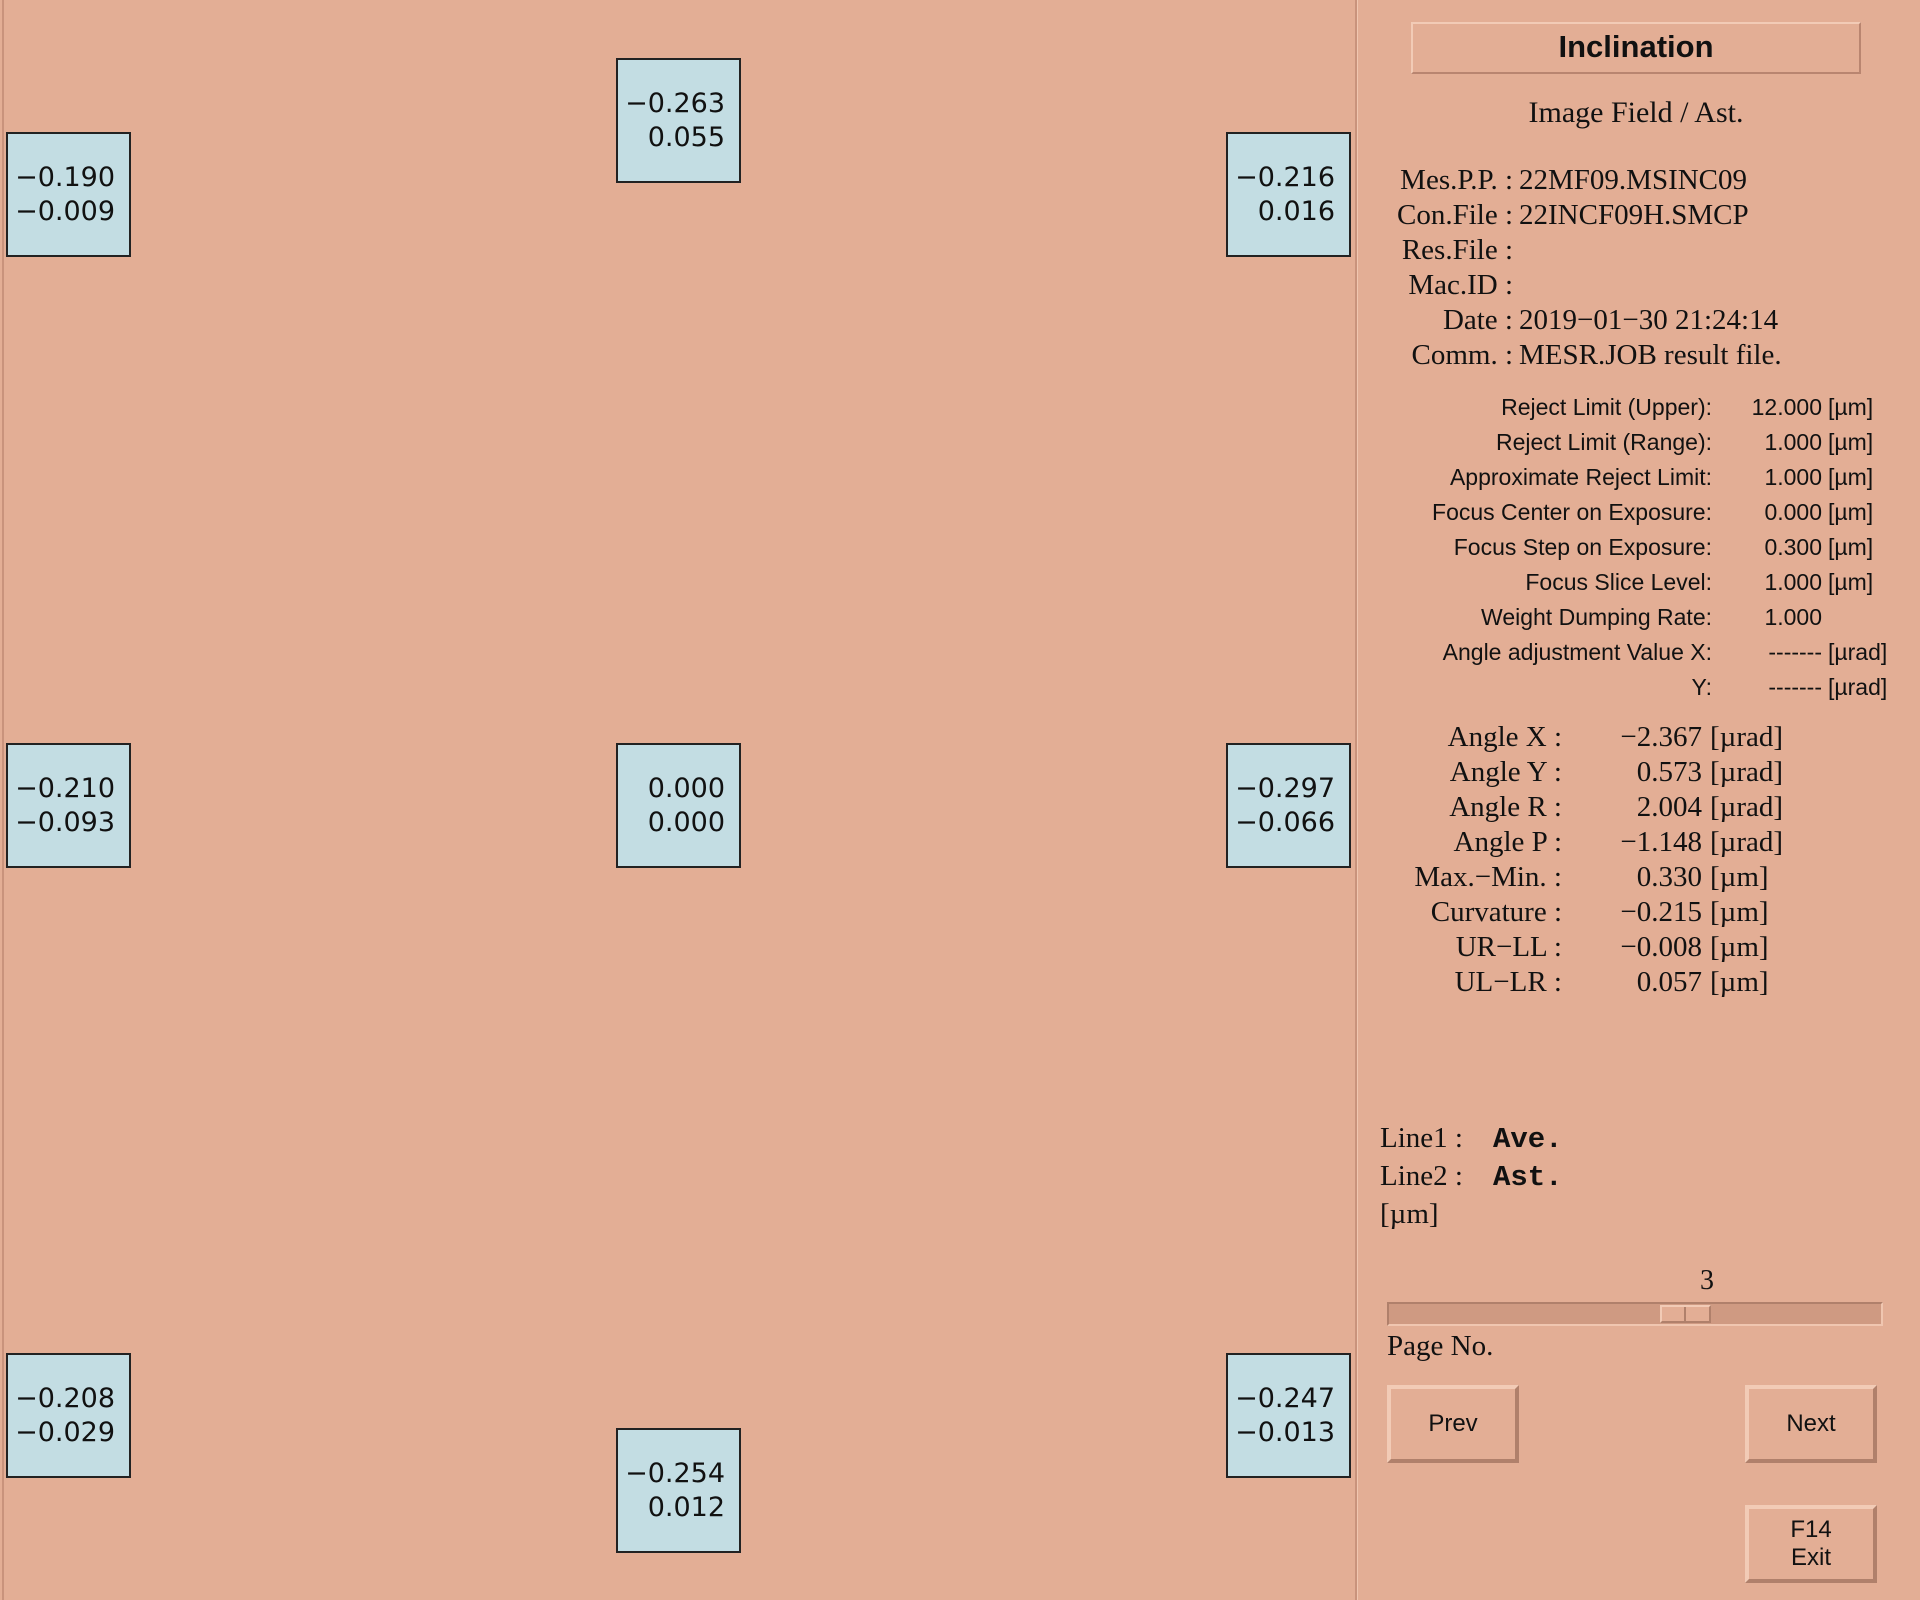 The height and width of the screenshot is (1600, 1920). Describe the element at coordinates (1456, 180) in the screenshot. I see `info-label: Mes.P.P. :` at that location.